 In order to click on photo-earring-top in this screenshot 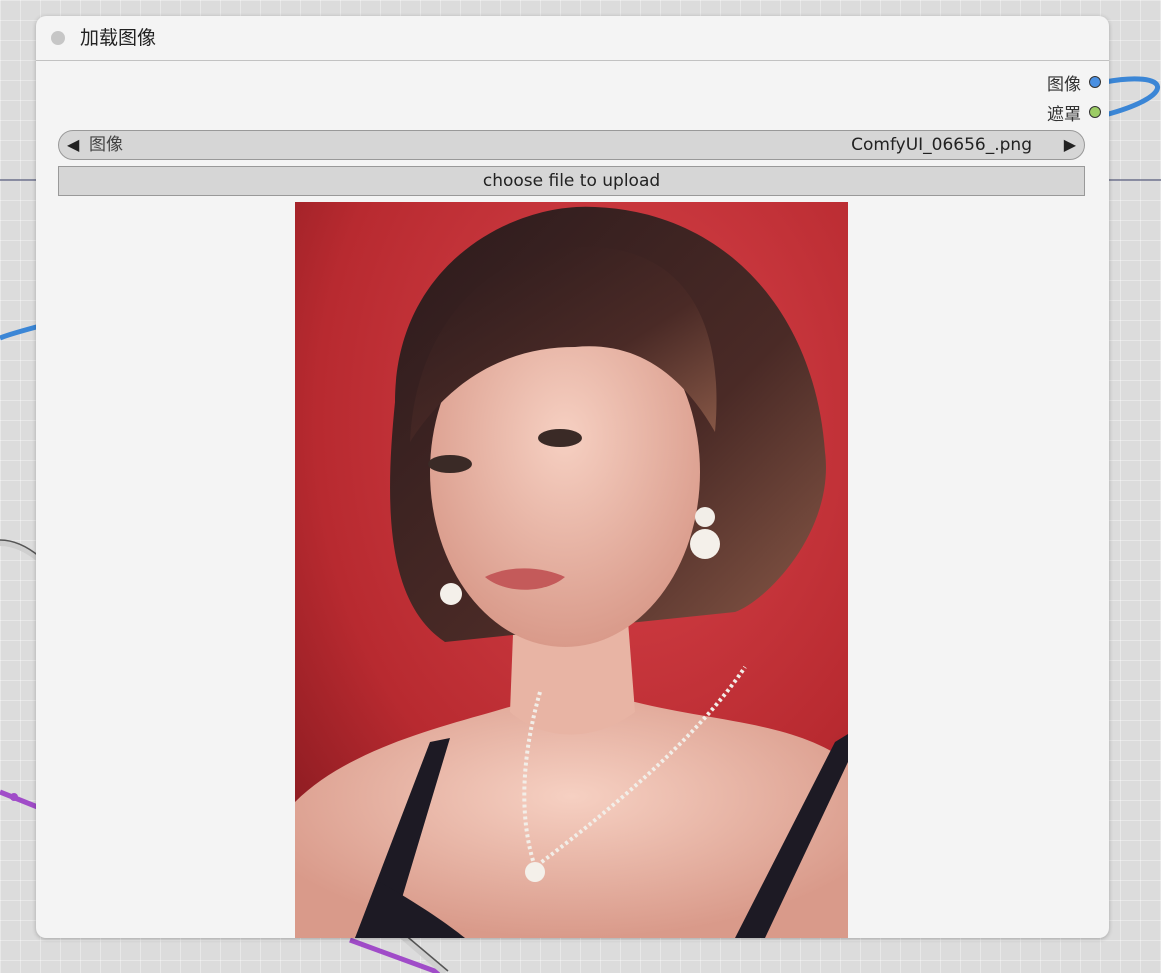, I will do `click(705, 517)`.